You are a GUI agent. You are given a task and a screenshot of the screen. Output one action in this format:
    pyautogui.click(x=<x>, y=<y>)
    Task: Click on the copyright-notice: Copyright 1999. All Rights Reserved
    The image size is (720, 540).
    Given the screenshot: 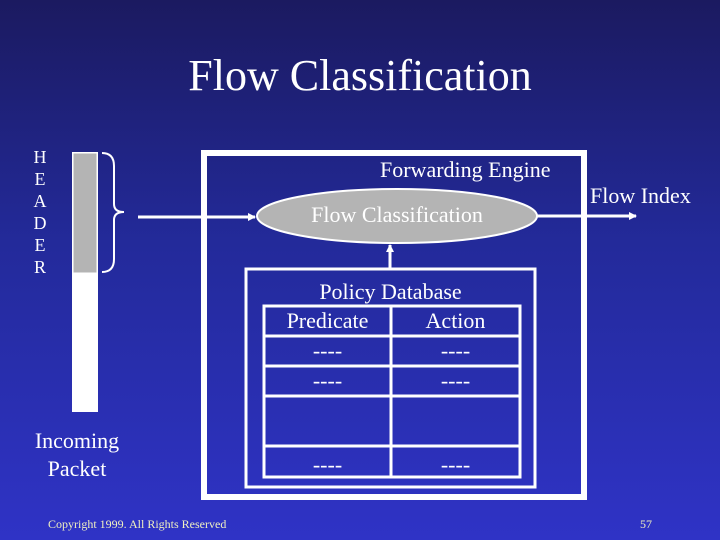 What is the action you would take?
    pyautogui.click(x=137, y=524)
    